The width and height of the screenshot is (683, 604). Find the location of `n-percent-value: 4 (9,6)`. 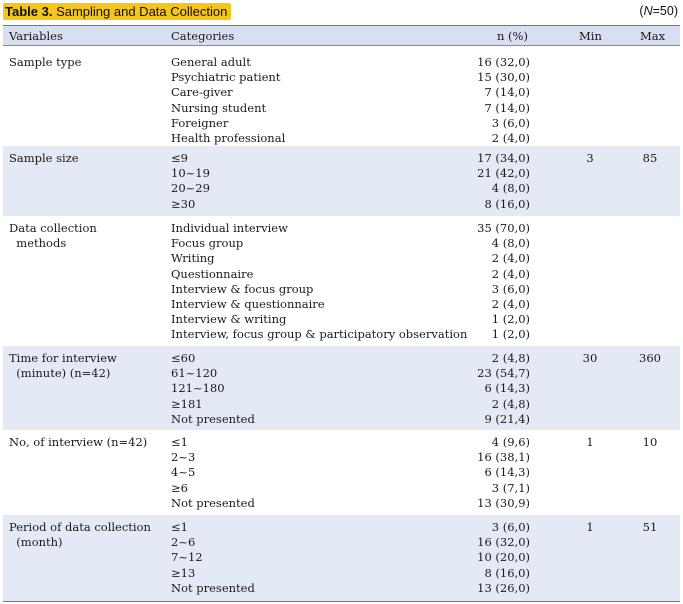

n-percent-value: 4 (9,6) is located at coordinates (510, 442).